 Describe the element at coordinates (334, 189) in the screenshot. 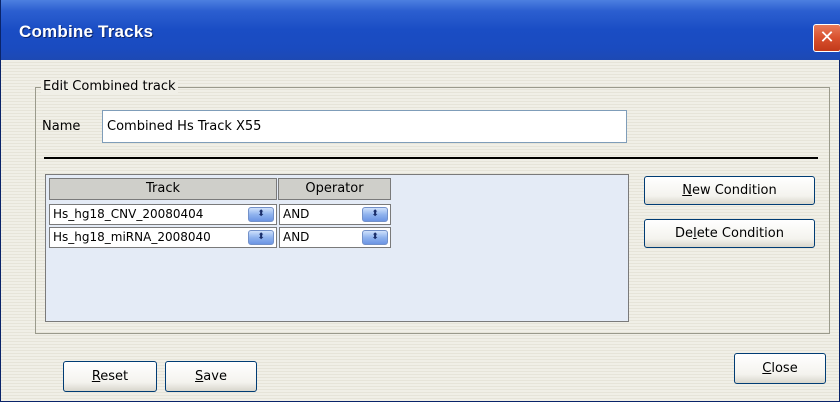

I see `column-header-operator: Operator` at that location.